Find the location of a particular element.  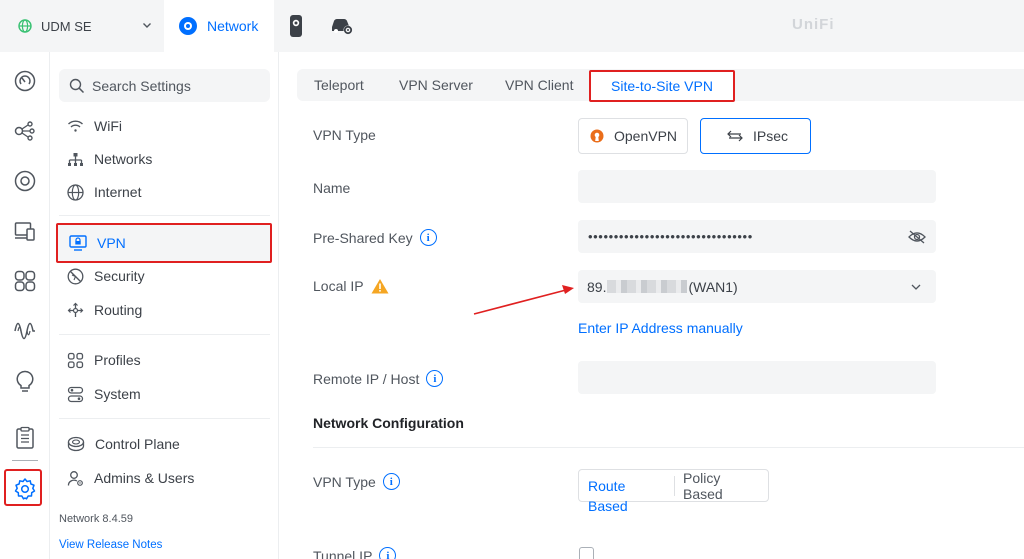

remote-label: Remote IP / Host is located at coordinates (366, 378).